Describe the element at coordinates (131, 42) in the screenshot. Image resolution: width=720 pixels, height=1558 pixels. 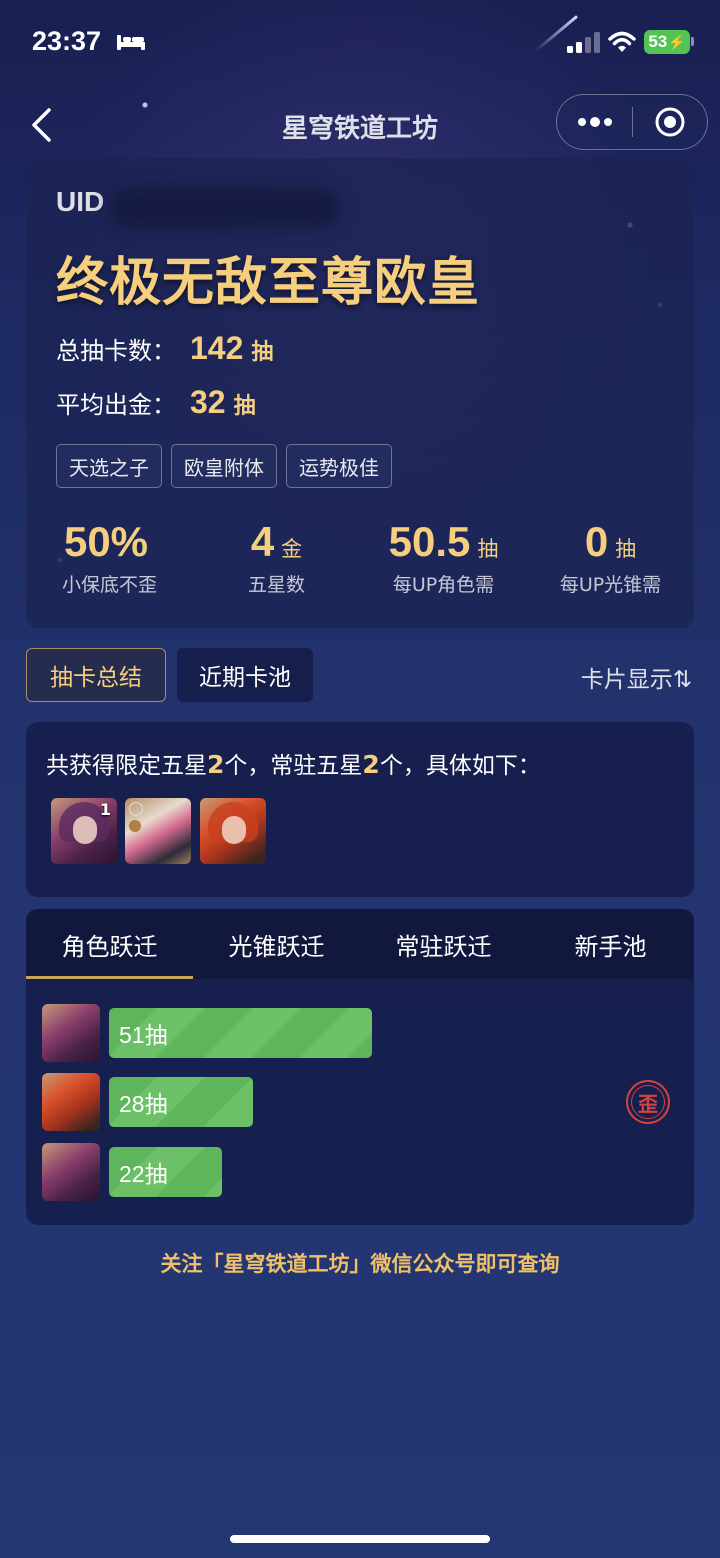
I see `sleep-focus-icon` at that location.